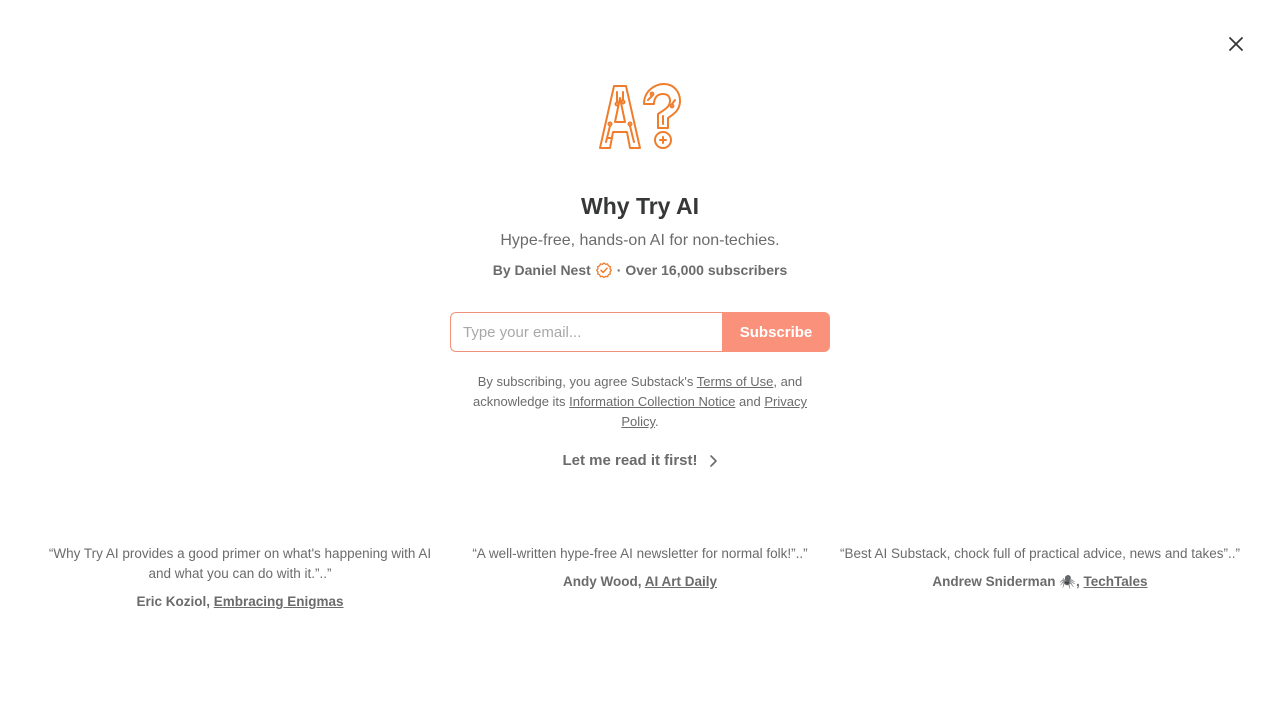  I want to click on close-button, so click(1236, 44).